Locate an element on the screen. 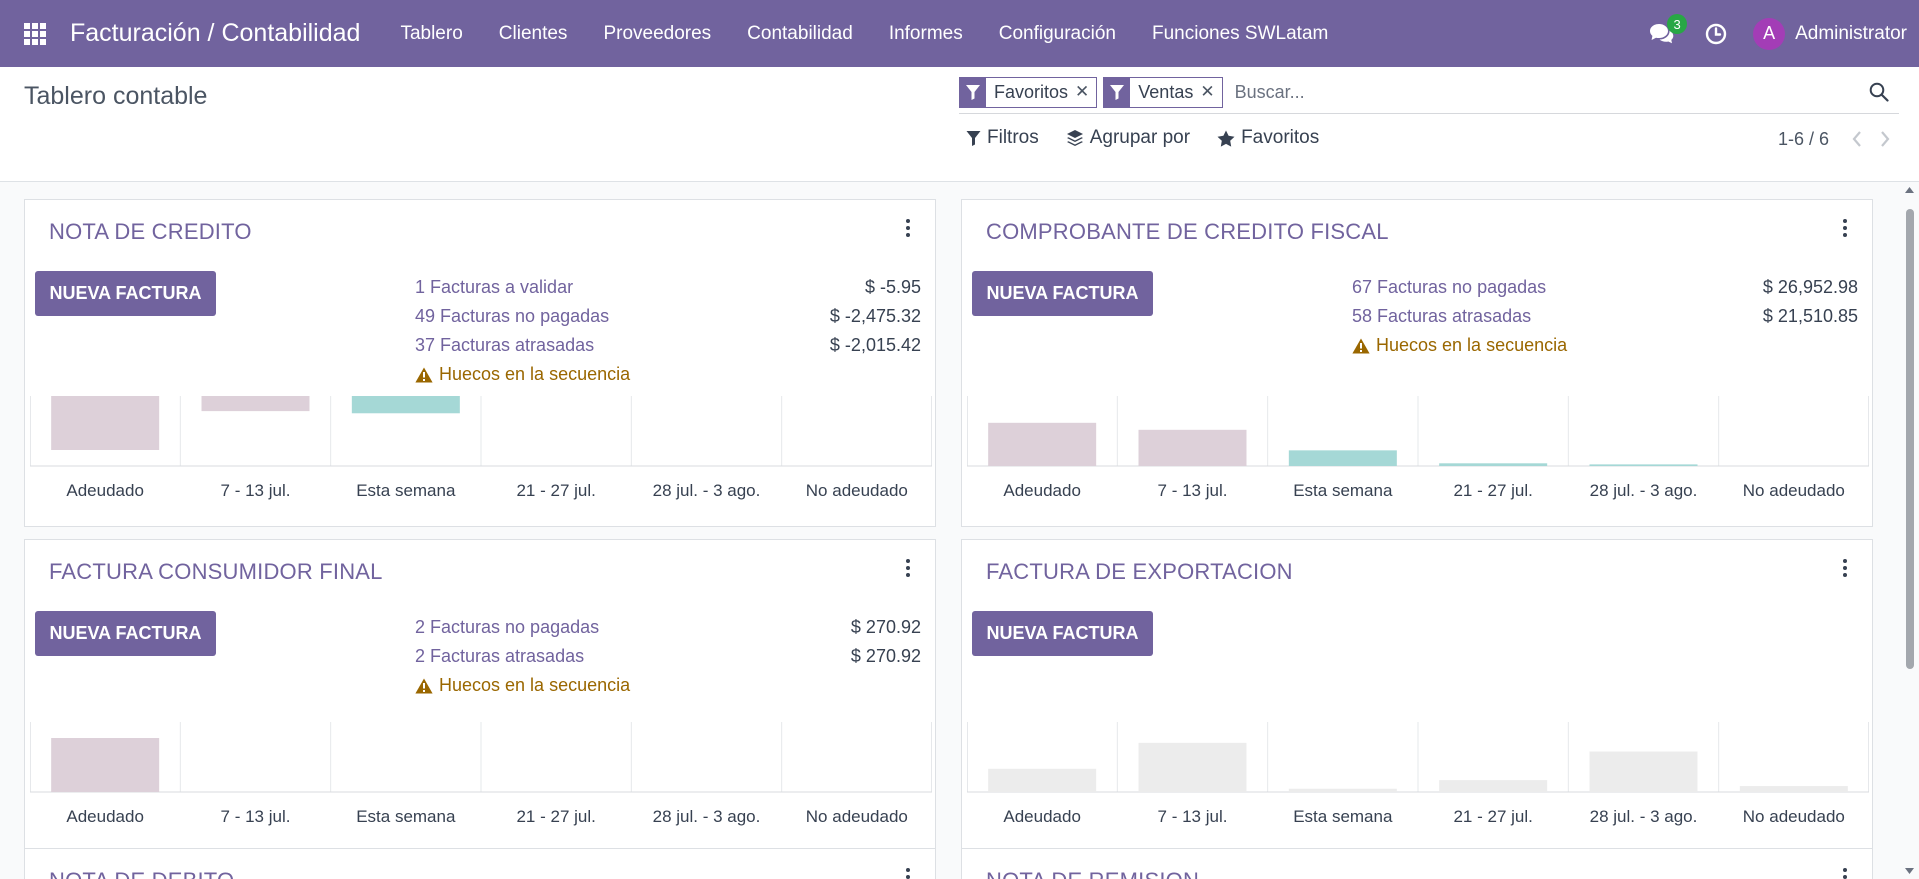 This screenshot has width=1919, height=879. search-facet-favoritos: Favoritos ✕ is located at coordinates (1028, 92).